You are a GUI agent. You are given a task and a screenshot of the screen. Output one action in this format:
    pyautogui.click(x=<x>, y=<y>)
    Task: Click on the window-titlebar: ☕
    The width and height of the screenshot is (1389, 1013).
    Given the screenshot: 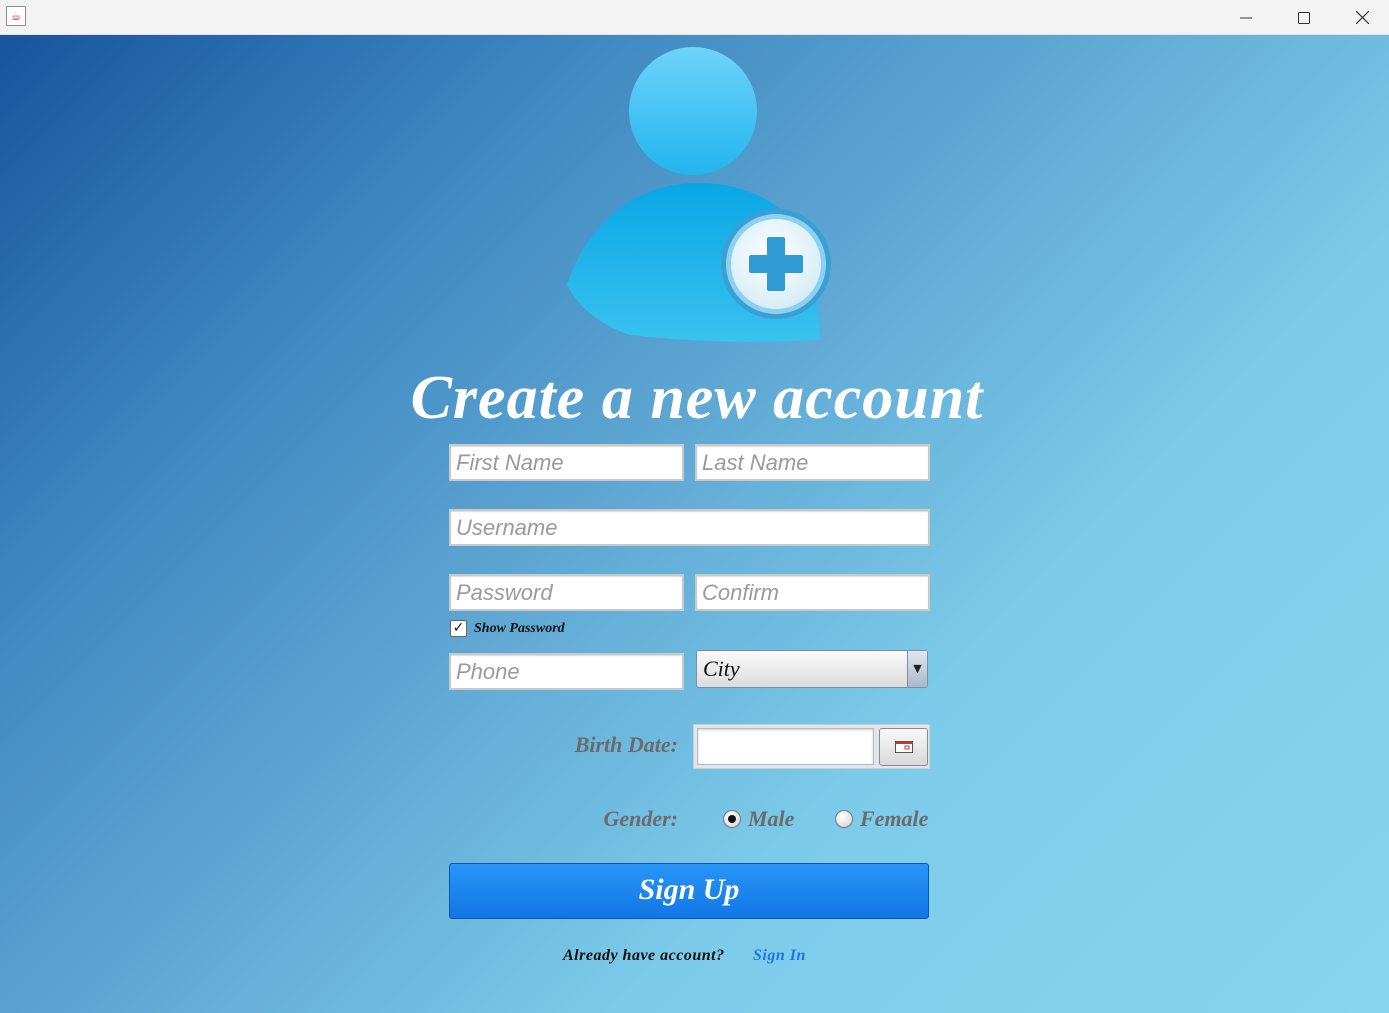 What is the action you would take?
    pyautogui.click(x=694, y=17)
    